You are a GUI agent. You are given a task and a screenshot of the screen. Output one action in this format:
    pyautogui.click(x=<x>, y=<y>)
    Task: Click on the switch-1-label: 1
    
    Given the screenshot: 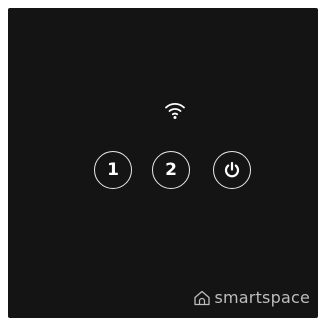 What is the action you would take?
    pyautogui.click(x=113, y=169)
    